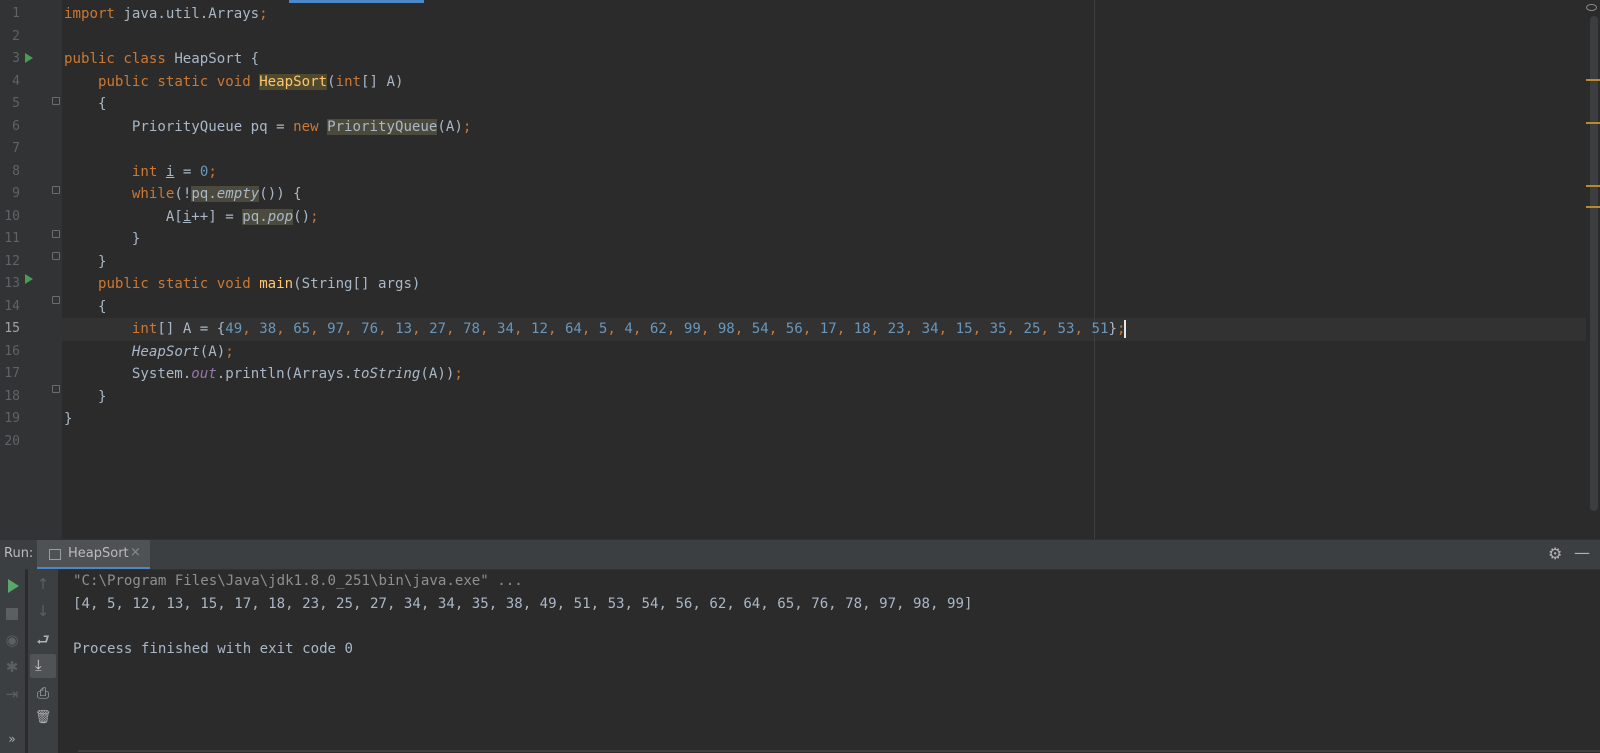  I want to click on line-number: 18, so click(12, 396).